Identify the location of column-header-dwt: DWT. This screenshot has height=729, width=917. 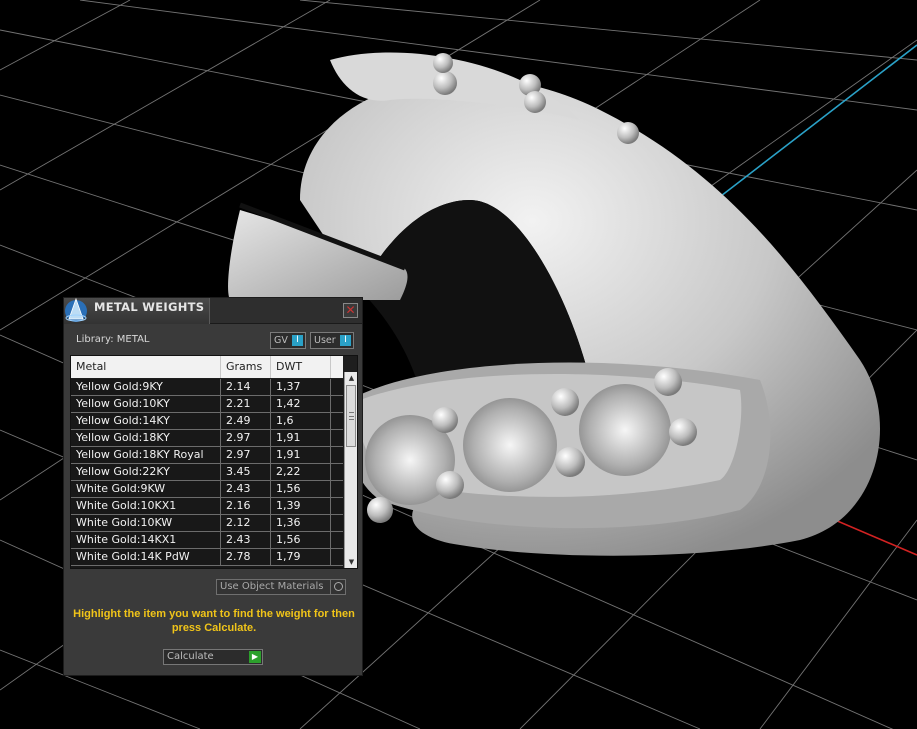
(301, 367).